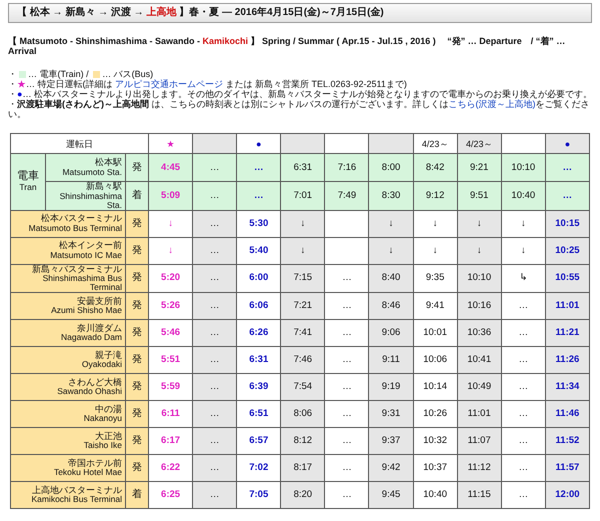  Describe the element at coordinates (523, 278) in the screenshot. I see `time-cell: ↳` at that location.